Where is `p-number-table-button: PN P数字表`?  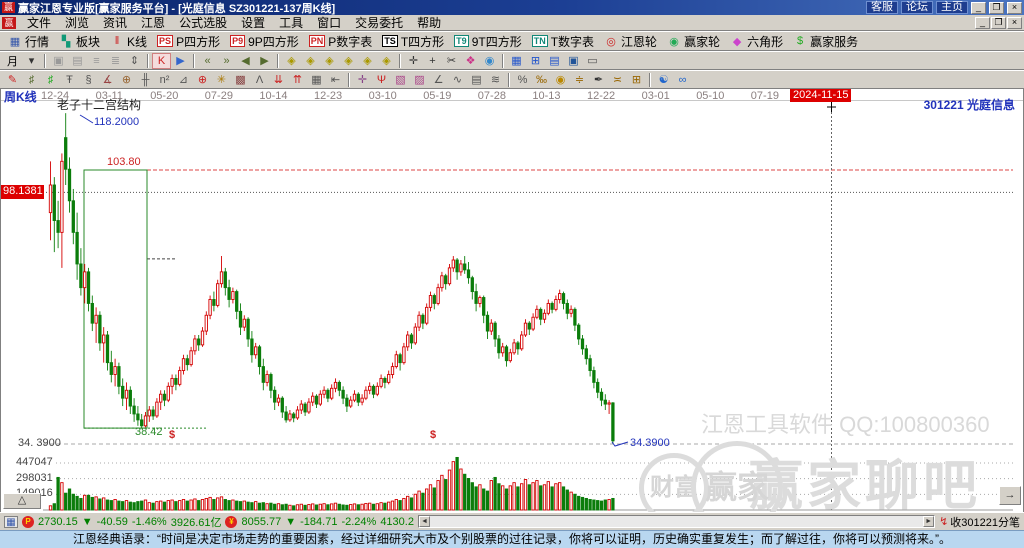
p-number-table-button: PN P数字表 is located at coordinates (341, 41).